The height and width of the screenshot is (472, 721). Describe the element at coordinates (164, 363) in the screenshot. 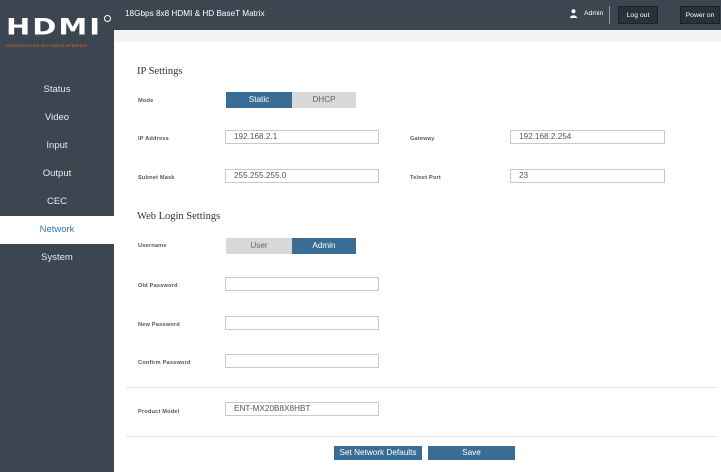

I see `confirm-password-label: Confirm Password` at that location.